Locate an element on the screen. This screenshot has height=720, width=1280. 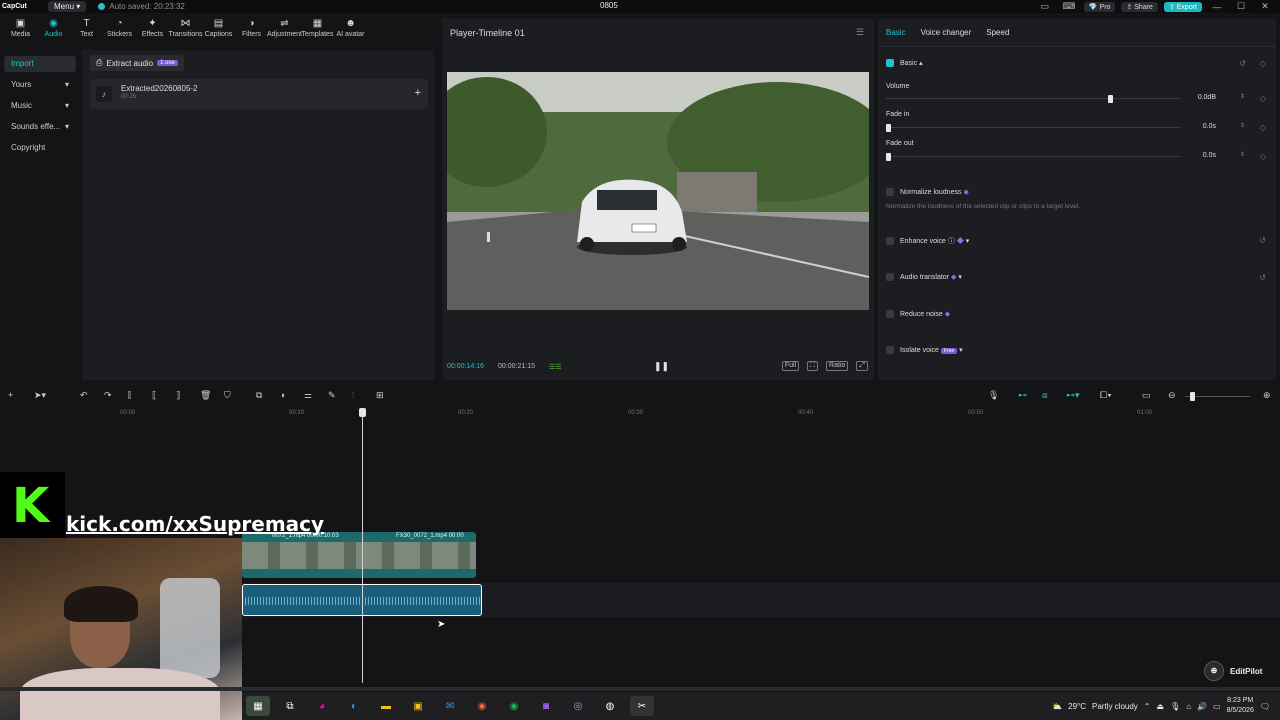
steam-icon: ◎ is located at coordinates (578, 706).